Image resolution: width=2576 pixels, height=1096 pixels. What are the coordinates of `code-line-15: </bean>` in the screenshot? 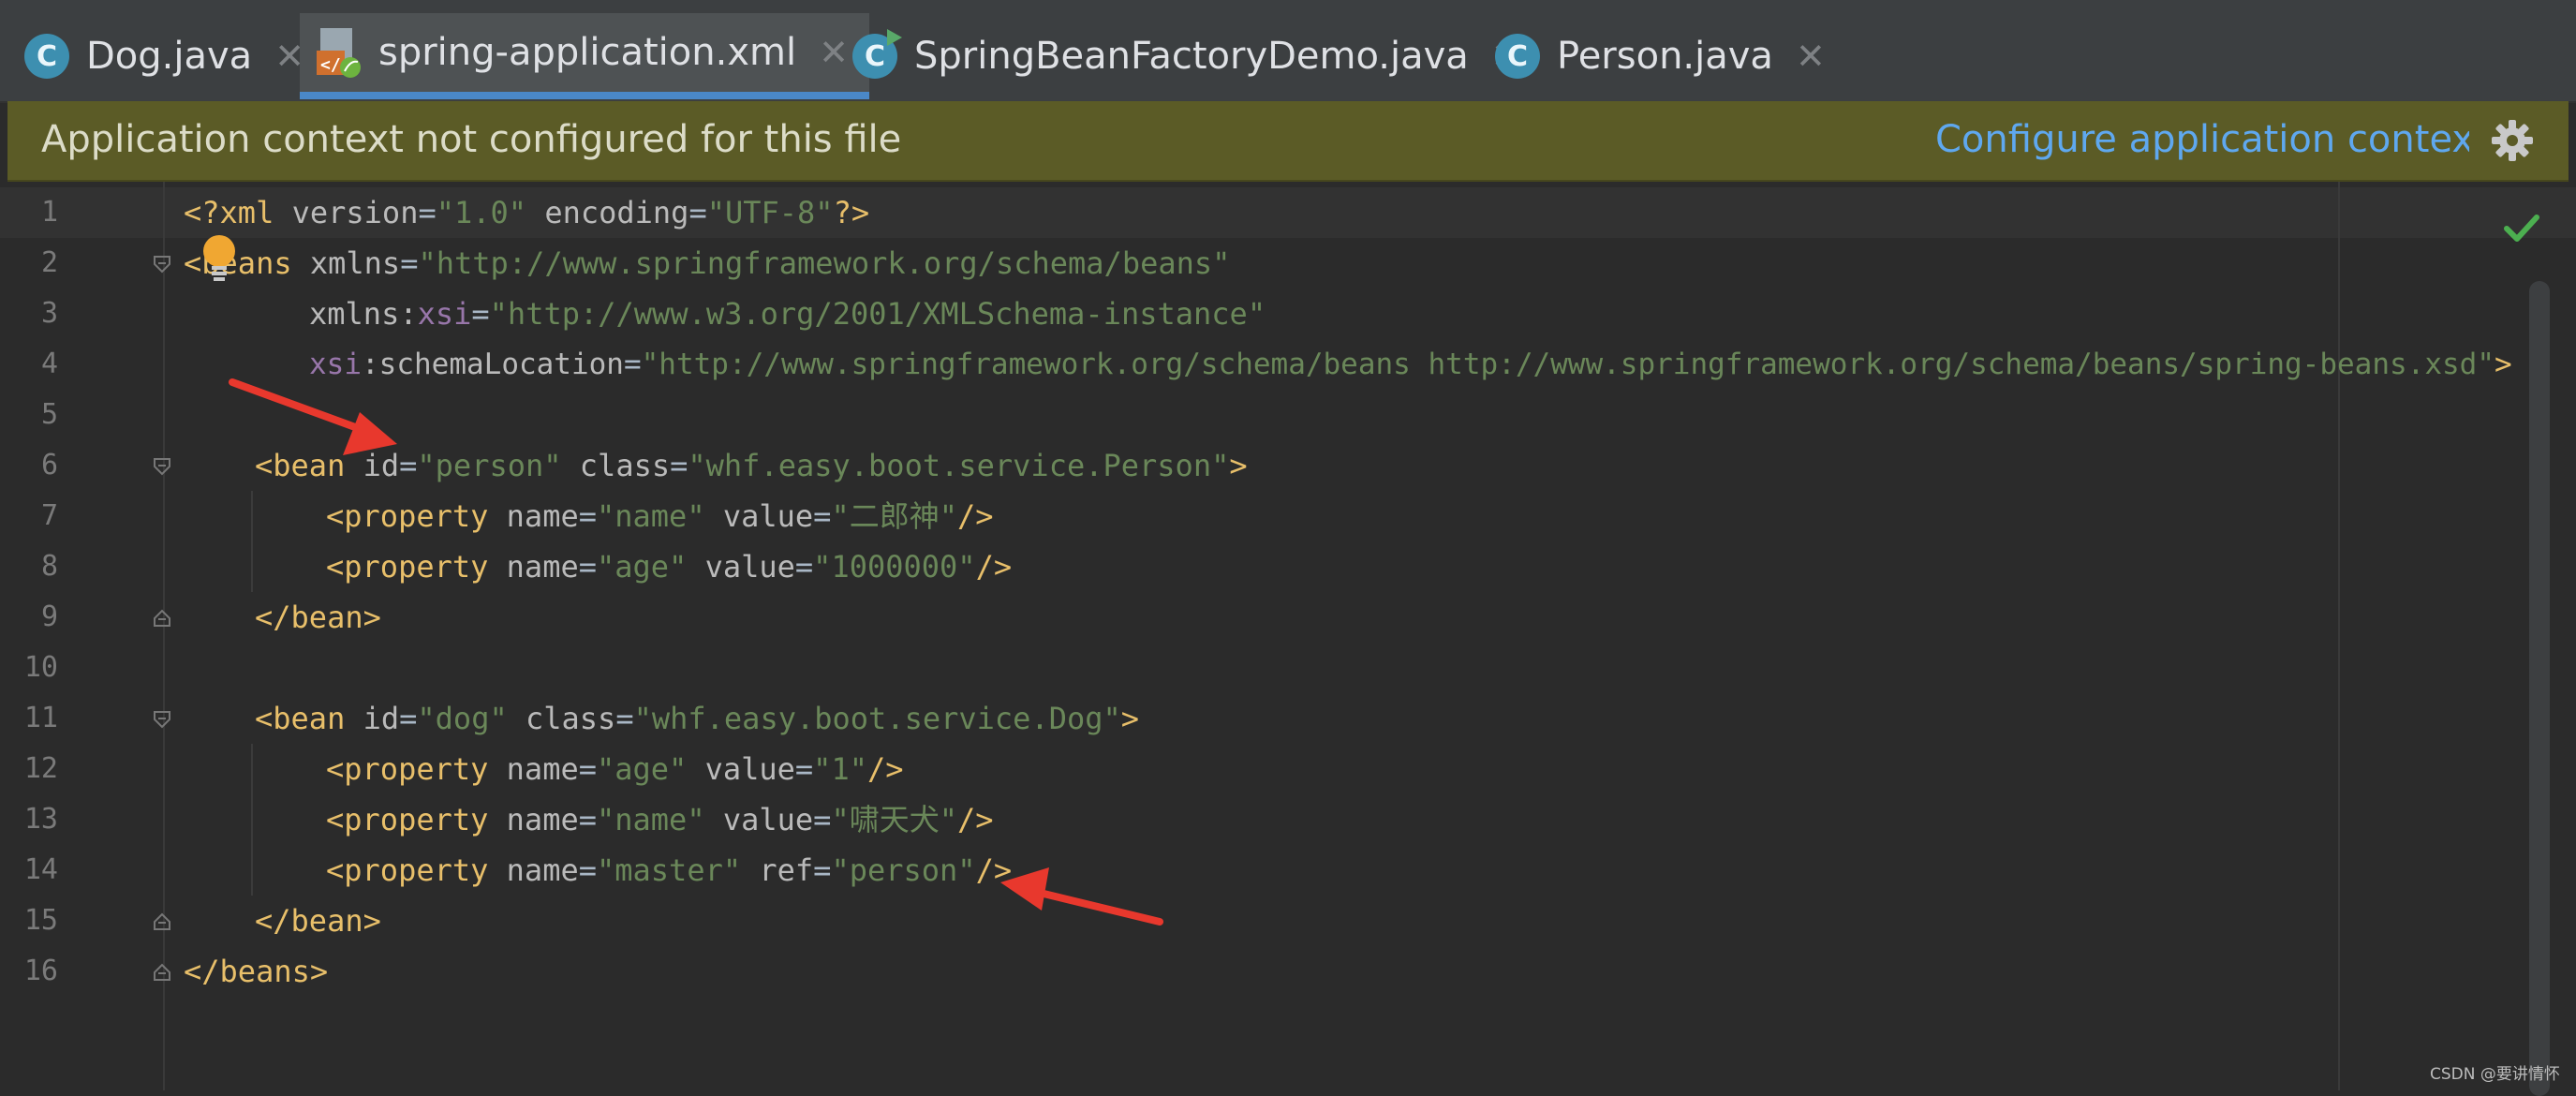 It's located at (318, 921).